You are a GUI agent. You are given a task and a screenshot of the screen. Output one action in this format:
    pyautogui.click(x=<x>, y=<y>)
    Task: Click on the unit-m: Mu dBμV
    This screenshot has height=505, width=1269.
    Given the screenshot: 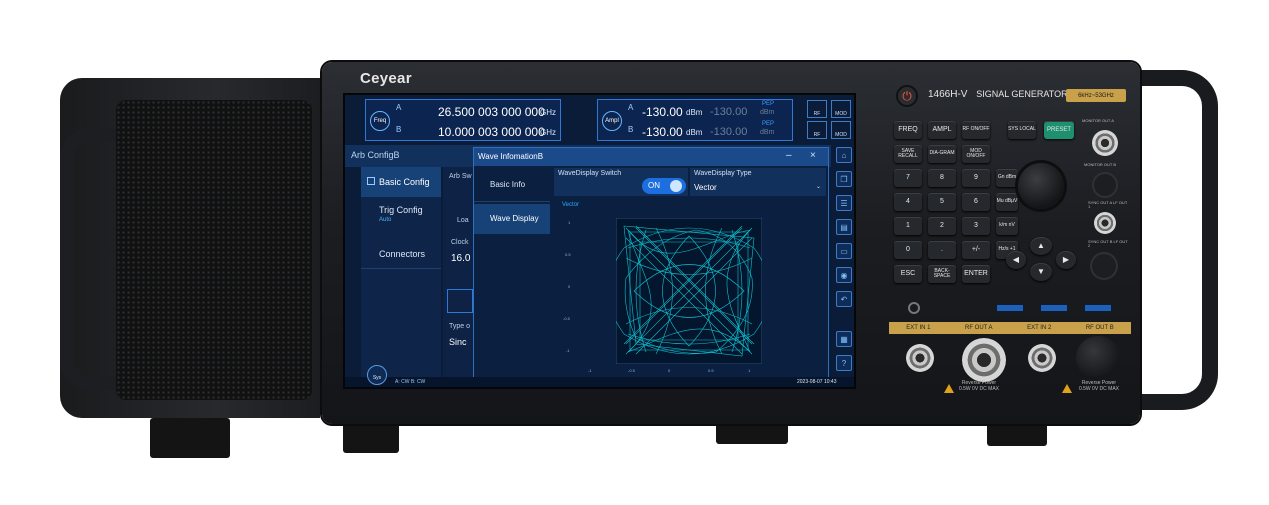 What is the action you would take?
    pyautogui.click(x=1007, y=202)
    